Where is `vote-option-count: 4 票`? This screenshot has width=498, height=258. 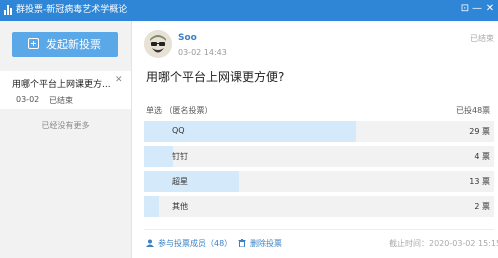
vote-option-count: 4 票 is located at coordinates (482, 156).